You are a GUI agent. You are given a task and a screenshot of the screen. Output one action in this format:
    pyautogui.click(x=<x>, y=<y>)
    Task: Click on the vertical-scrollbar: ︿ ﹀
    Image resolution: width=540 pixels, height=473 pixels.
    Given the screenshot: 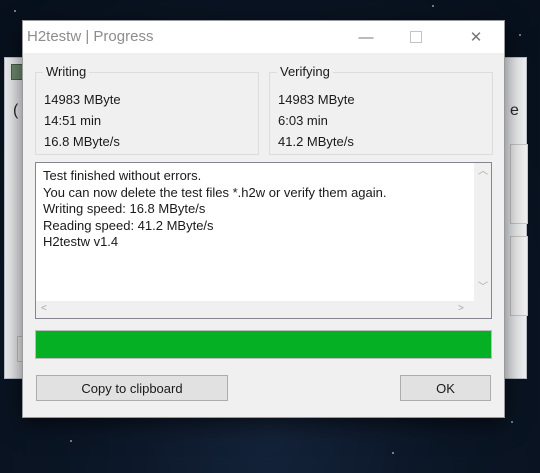 What is the action you would take?
    pyautogui.click(x=482, y=232)
    